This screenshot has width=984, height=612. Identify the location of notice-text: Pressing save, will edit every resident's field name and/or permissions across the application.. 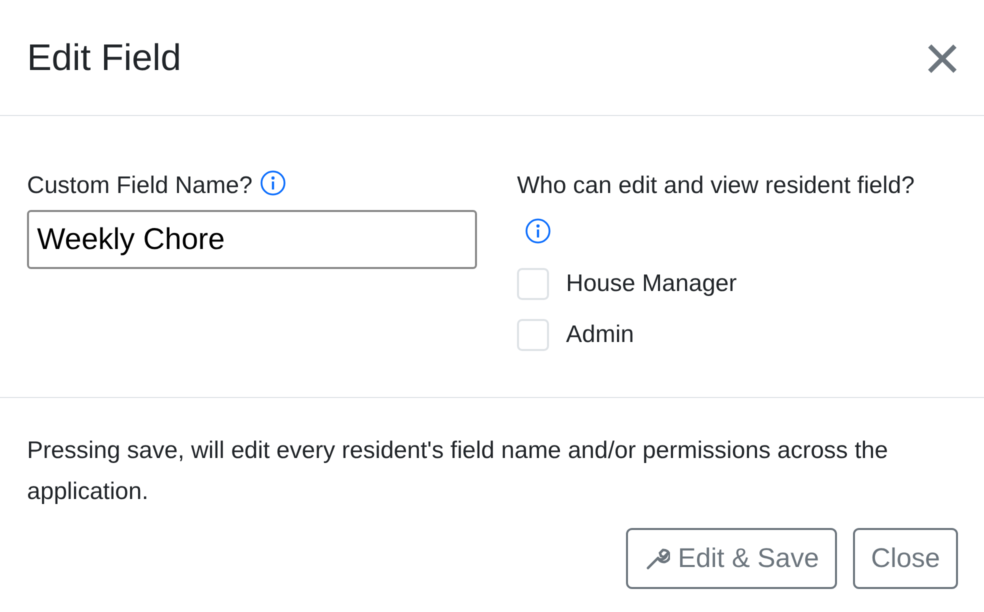
(458, 471).